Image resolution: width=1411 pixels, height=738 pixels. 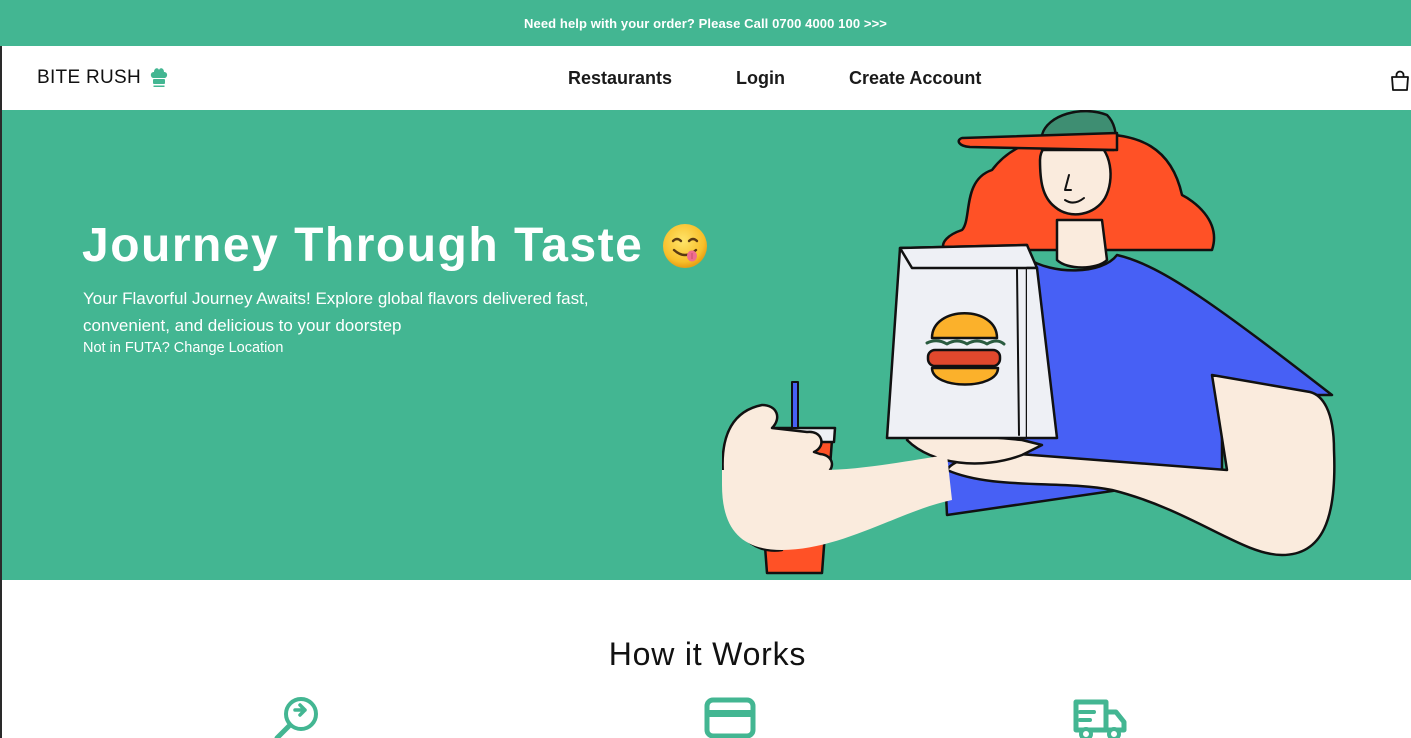 I want to click on nav-links: Restaurants Login Create Account, so click(x=774, y=78).